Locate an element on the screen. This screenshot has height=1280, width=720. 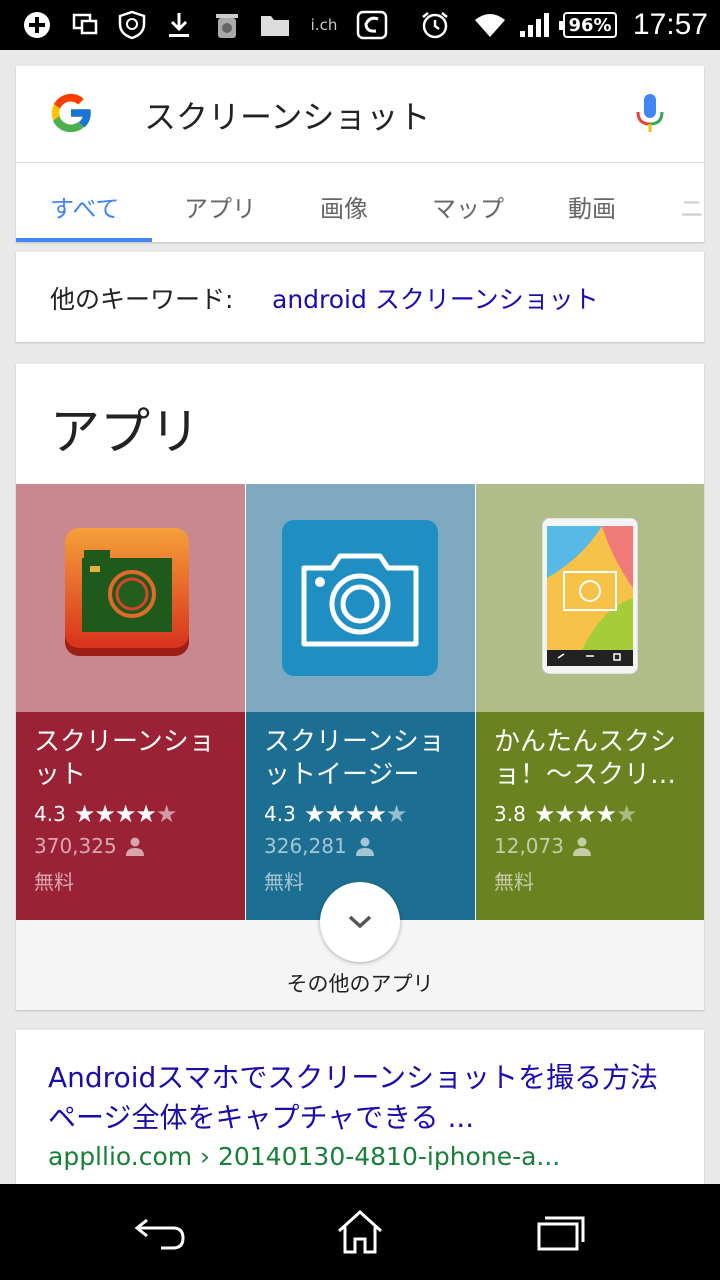
related-keyword-link: android スクリーンショット is located at coordinates (435, 298).